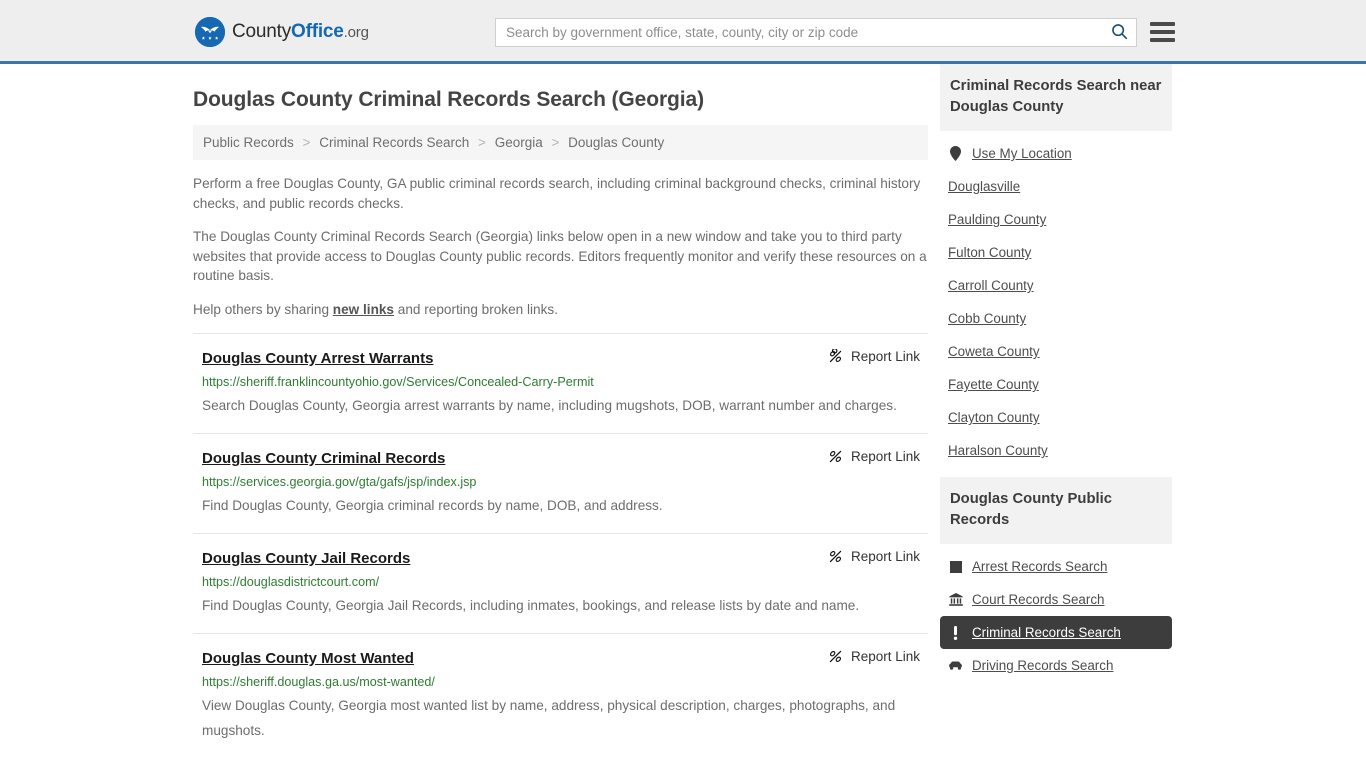 The height and width of the screenshot is (768, 1366). Describe the element at coordinates (317, 358) in the screenshot. I see `result-title-link: Douglas County Arrest Warrants` at that location.